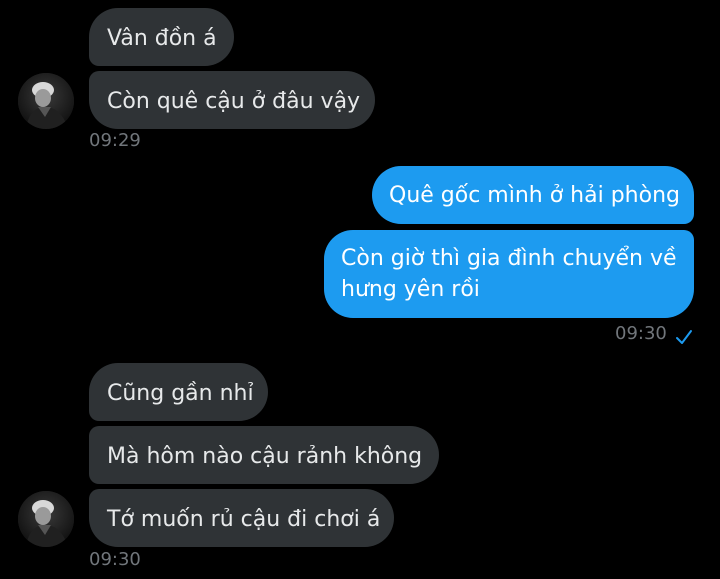  I want to click on message-text-line: hưng yên rồi, so click(410, 289).